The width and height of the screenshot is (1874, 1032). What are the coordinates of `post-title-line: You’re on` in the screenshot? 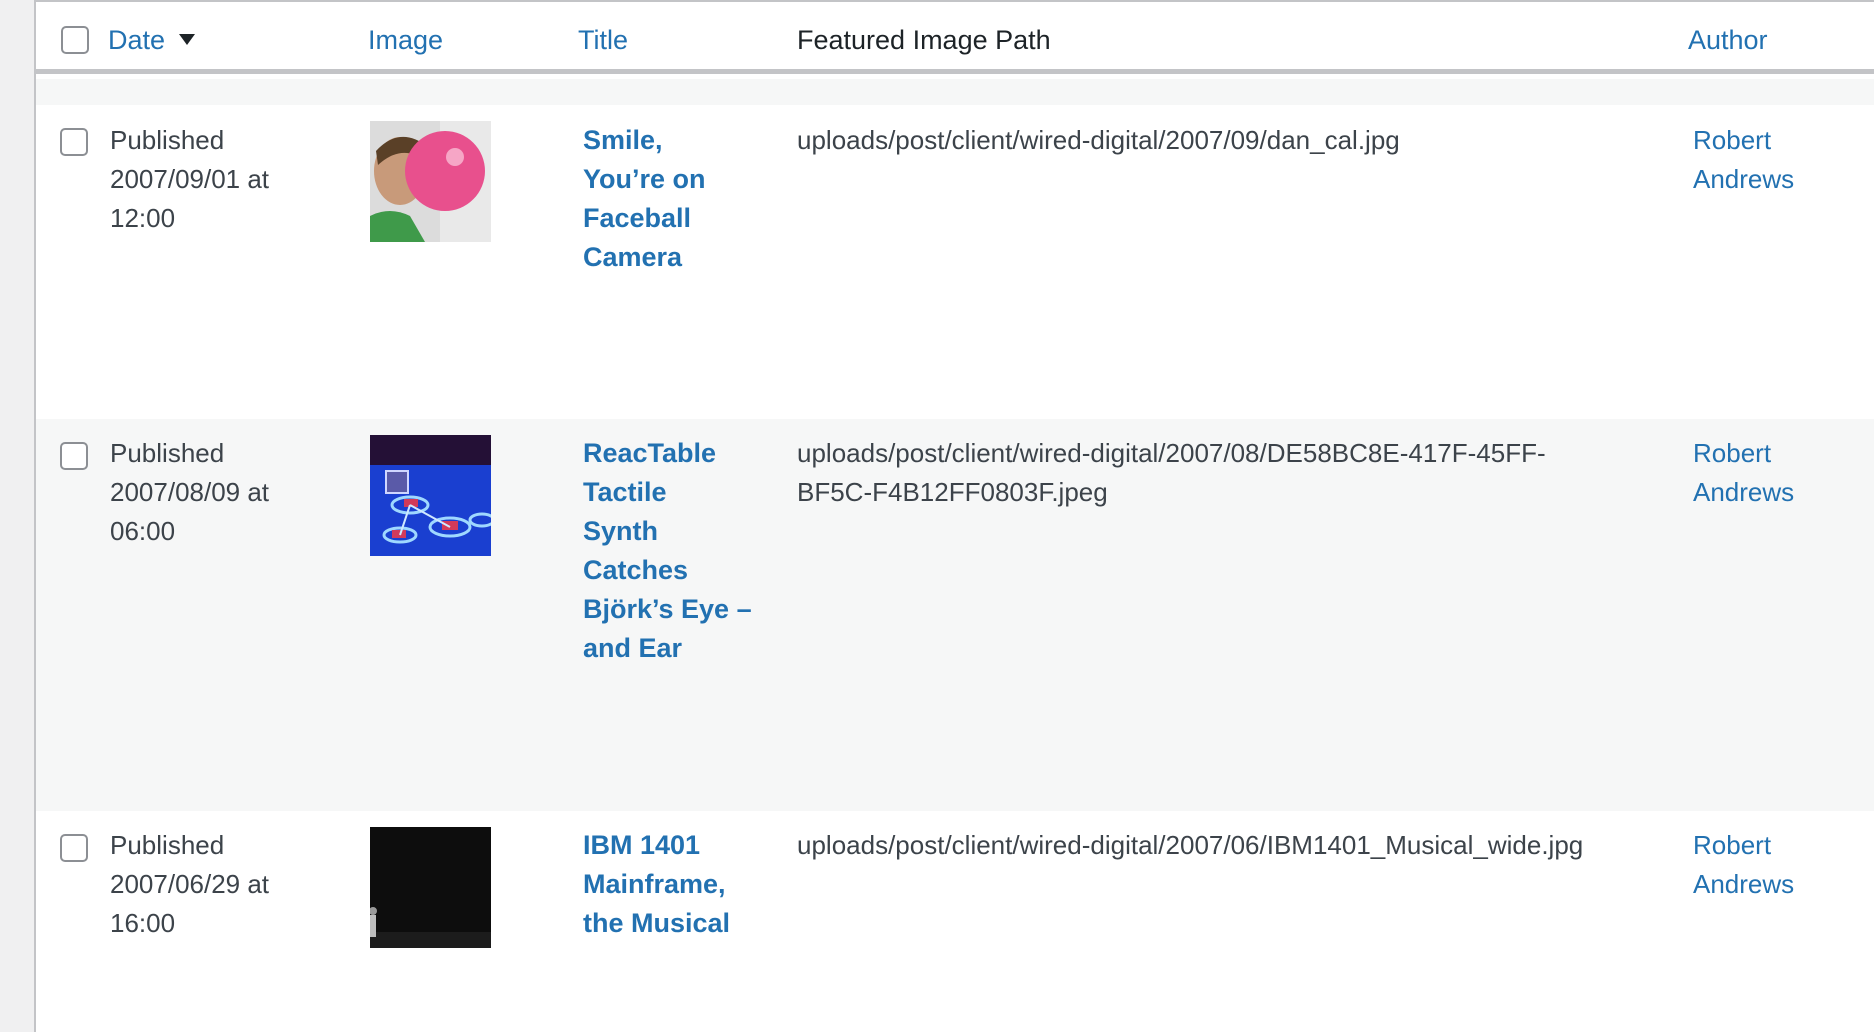 It's located at (675, 179).